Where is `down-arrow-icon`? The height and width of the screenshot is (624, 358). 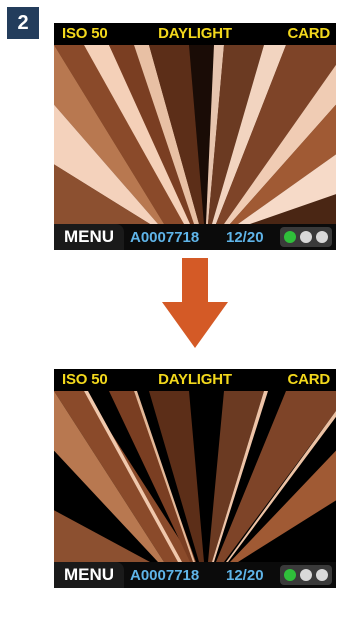 down-arrow-icon is located at coordinates (195, 303).